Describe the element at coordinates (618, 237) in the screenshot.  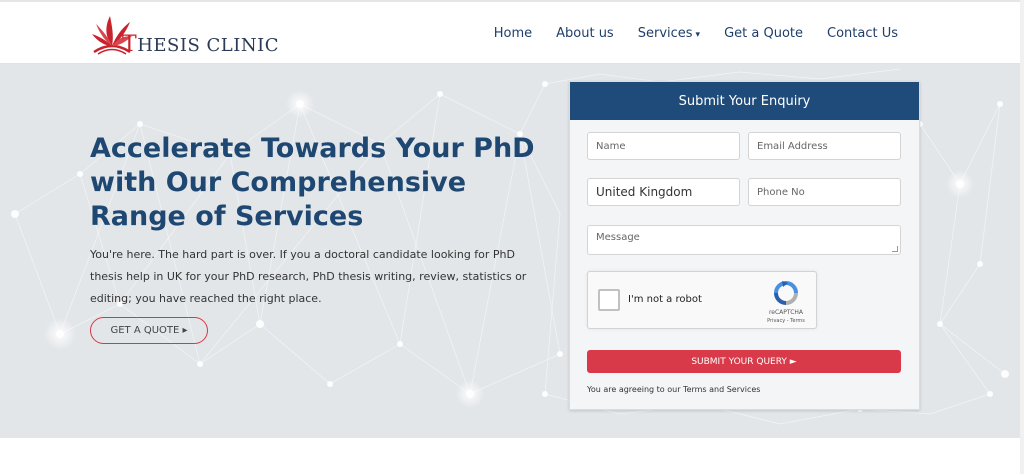
I see `message-placeholder: Message` at that location.